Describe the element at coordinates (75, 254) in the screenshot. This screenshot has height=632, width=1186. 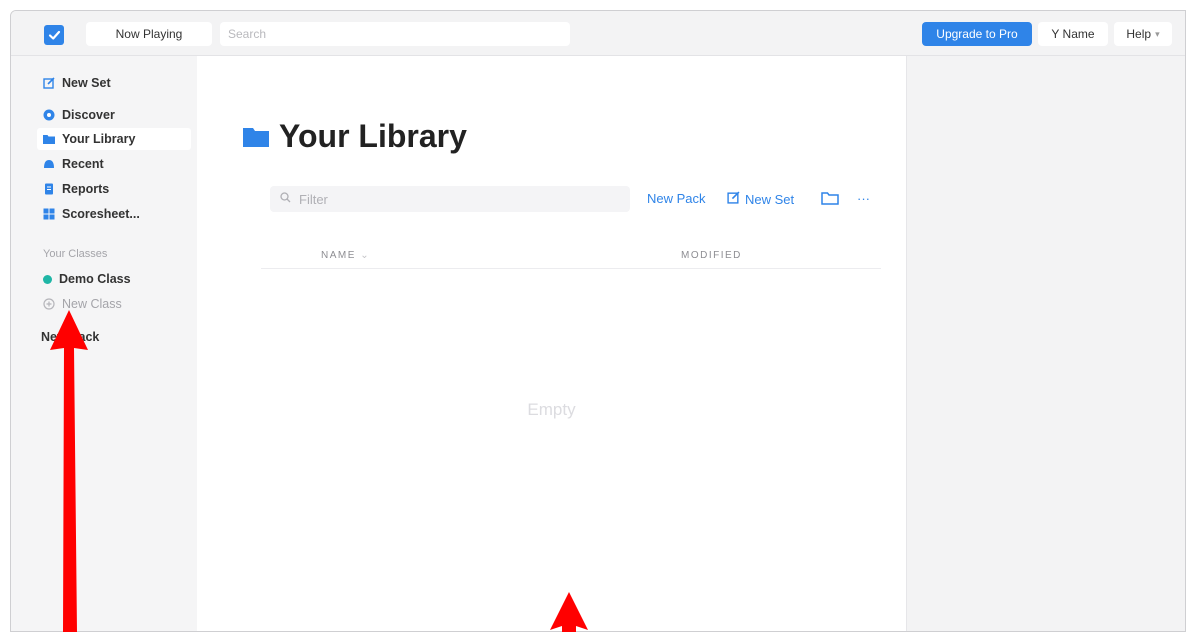
I see `your-classes-label: Your Classes` at that location.